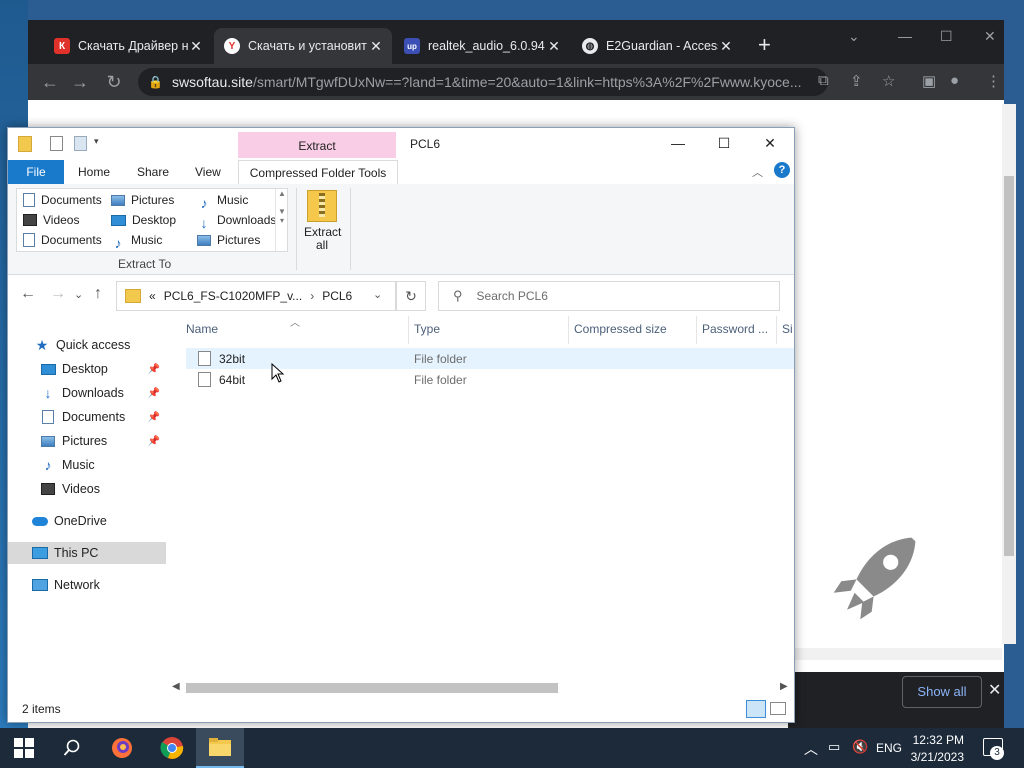 The image size is (1024, 768). What do you see at coordinates (176, 686) in the screenshot?
I see `scroll-left-icon: ◀` at bounding box center [176, 686].